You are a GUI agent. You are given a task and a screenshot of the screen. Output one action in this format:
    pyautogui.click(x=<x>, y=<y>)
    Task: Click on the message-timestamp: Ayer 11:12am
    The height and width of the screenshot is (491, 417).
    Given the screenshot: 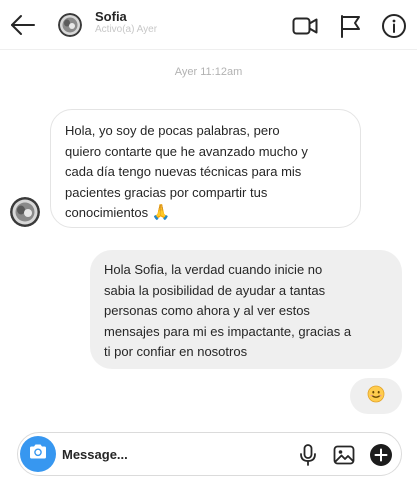 What is the action you would take?
    pyautogui.click(x=208, y=72)
    